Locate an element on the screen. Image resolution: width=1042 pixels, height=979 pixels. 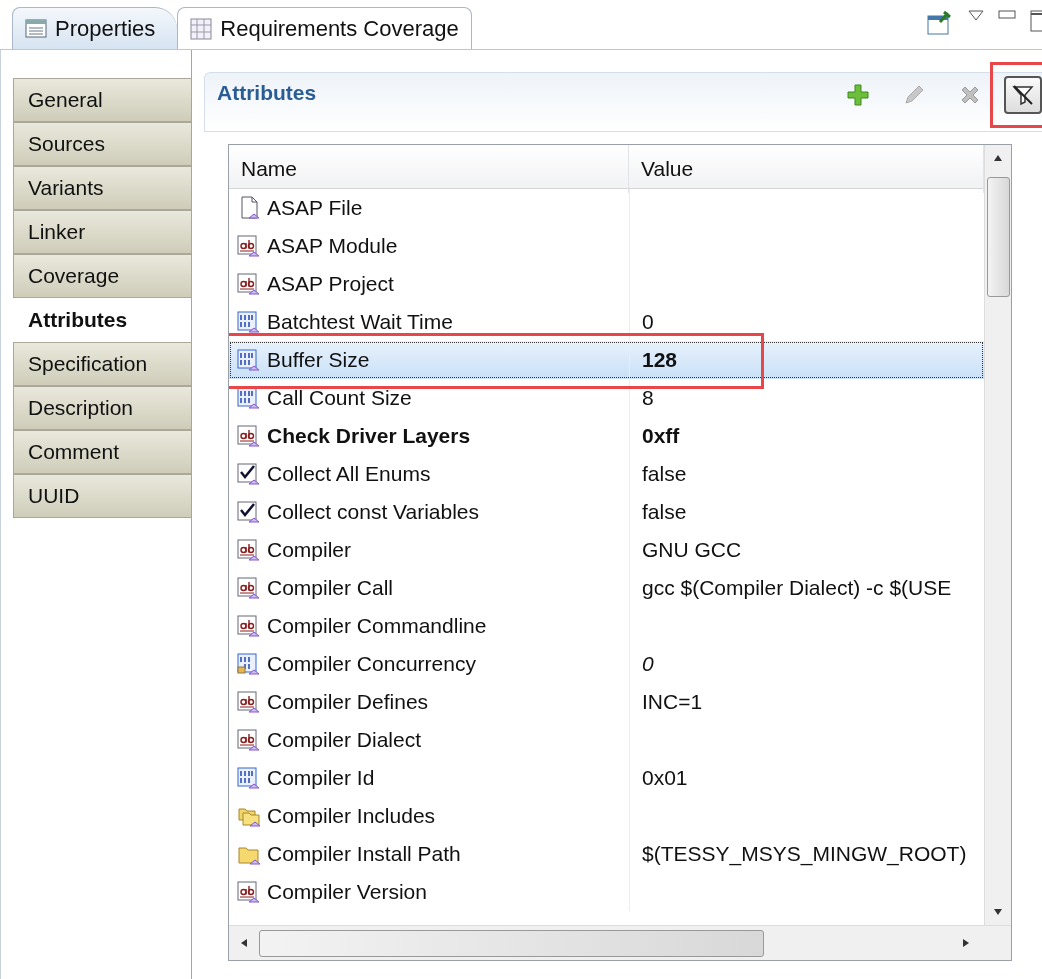
column-header: Name is located at coordinates (429, 169).